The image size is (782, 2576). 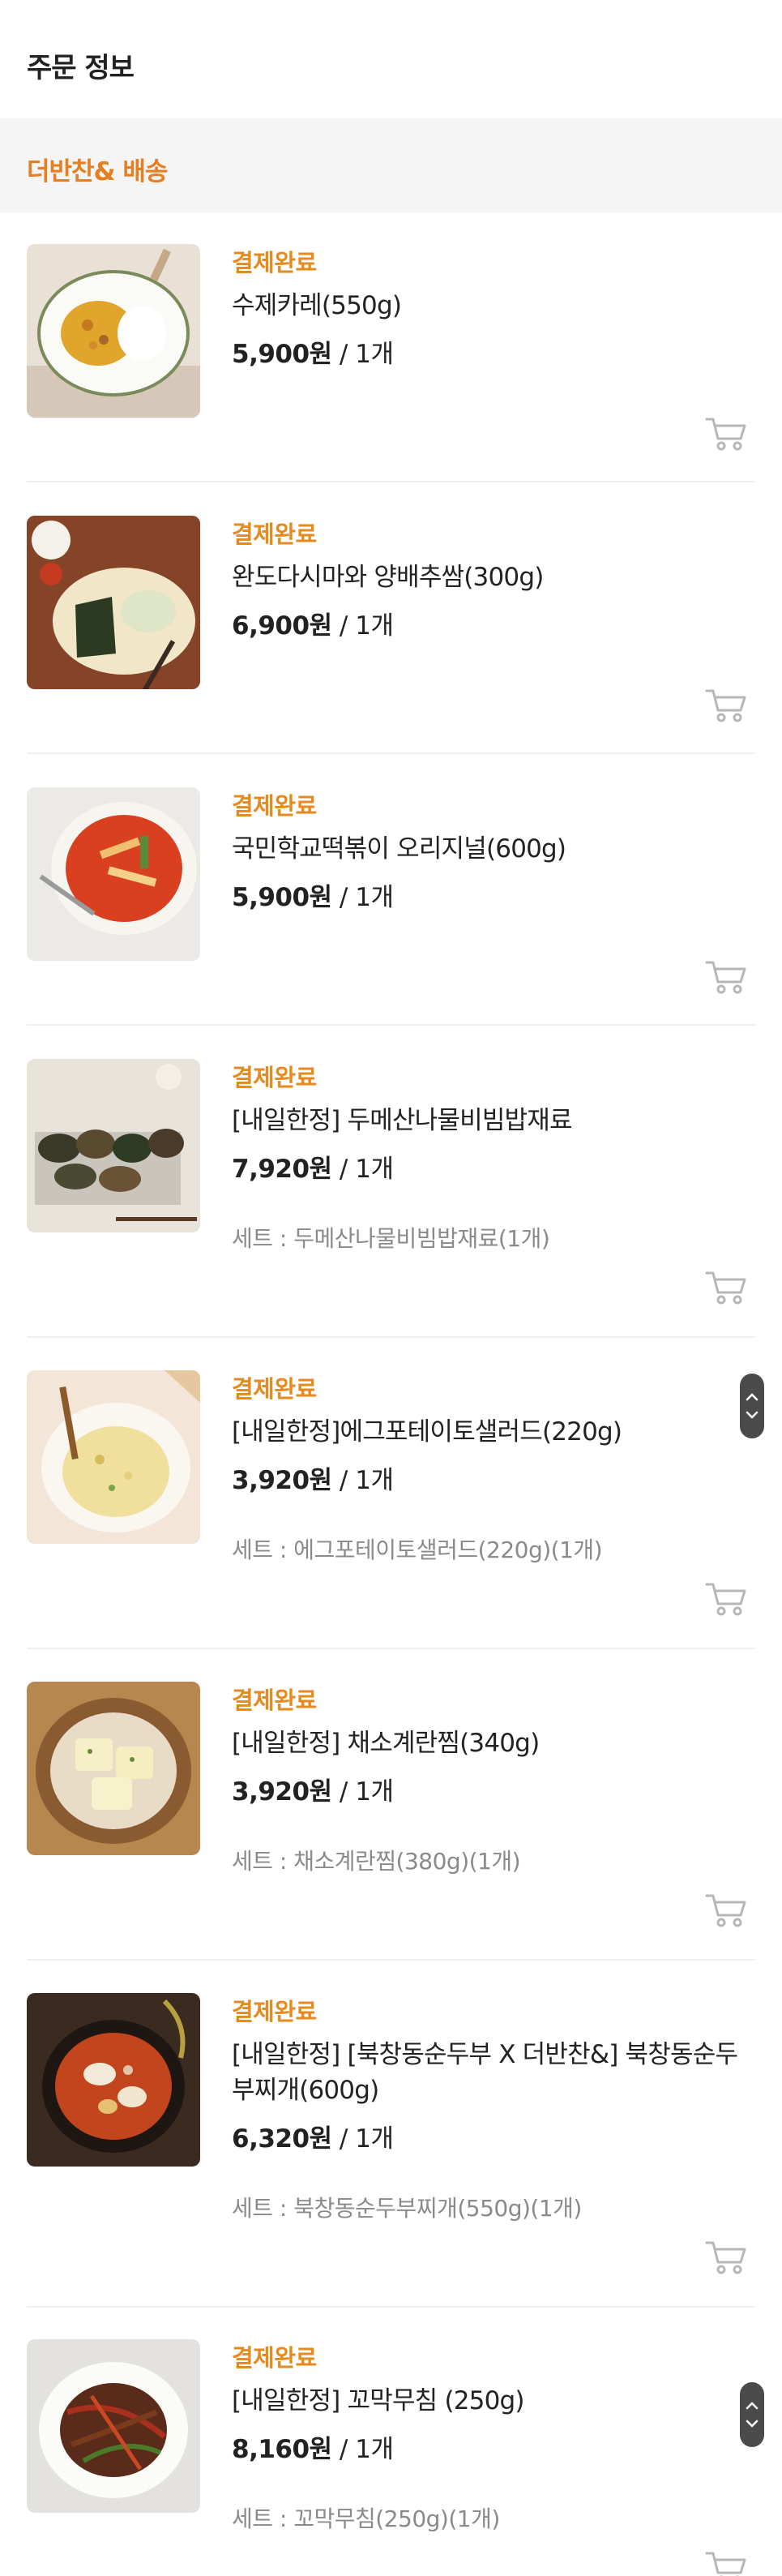 I want to click on list-item: 결제완료 수제카레(550g) 5,900원 / 1개, so click(x=391, y=363).